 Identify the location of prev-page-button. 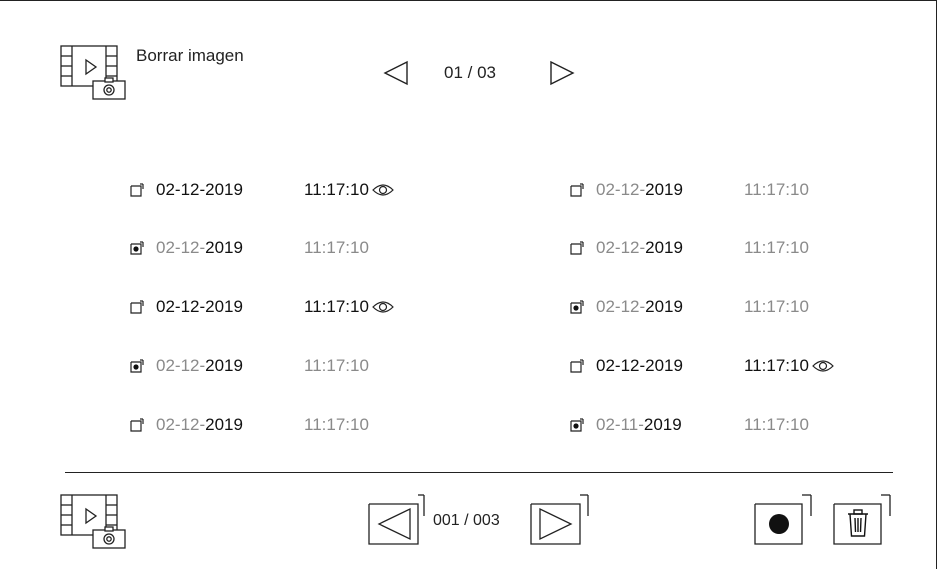
(396, 73).